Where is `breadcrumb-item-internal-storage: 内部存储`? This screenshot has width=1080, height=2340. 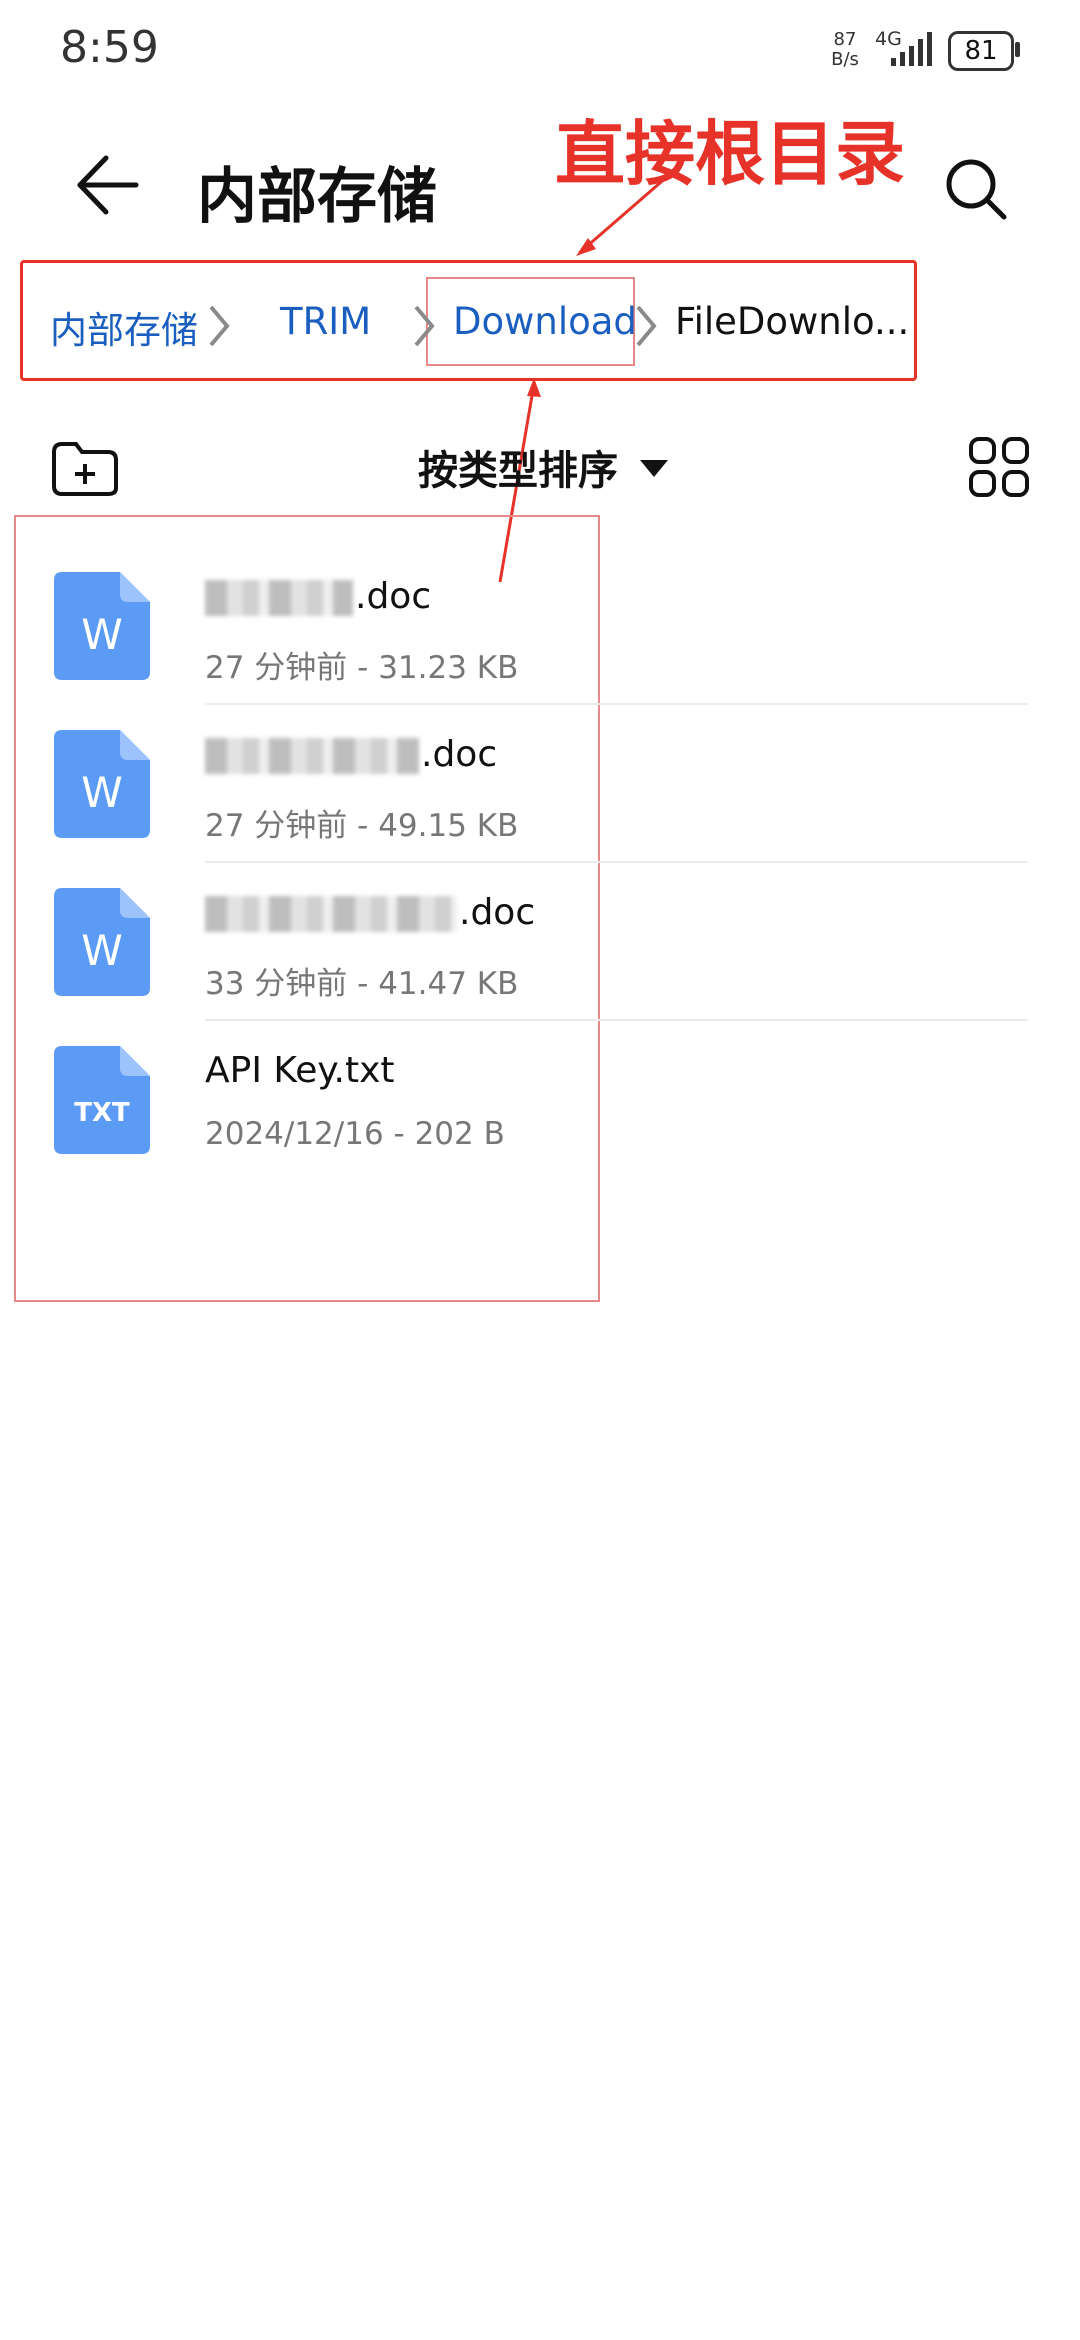
breadcrumb-item-internal-storage: 内部存储 is located at coordinates (124, 327).